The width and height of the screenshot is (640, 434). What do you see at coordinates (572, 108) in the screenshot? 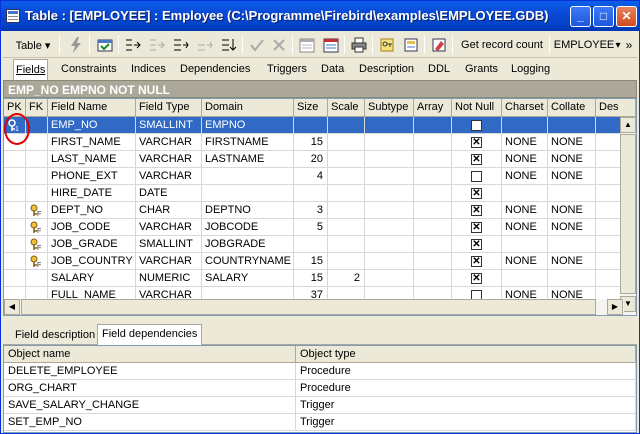
I see `column-header-collate: Collate` at bounding box center [572, 108].